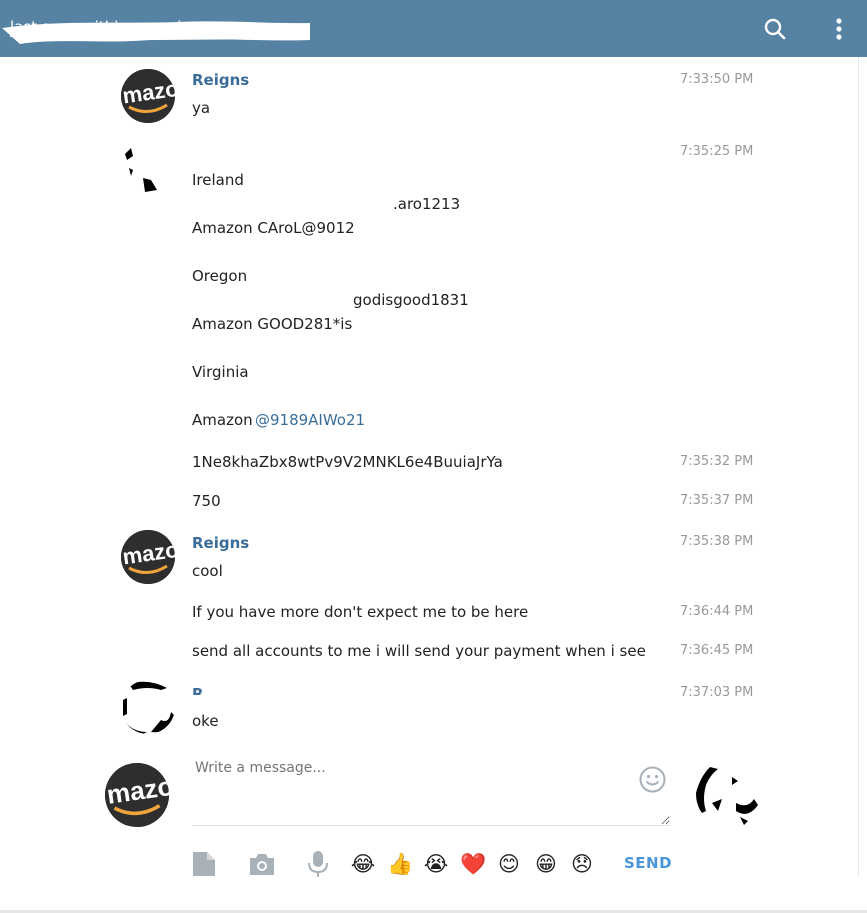  Describe the element at coordinates (727, 796) in the screenshot. I see `peer-avatar-composer` at that location.